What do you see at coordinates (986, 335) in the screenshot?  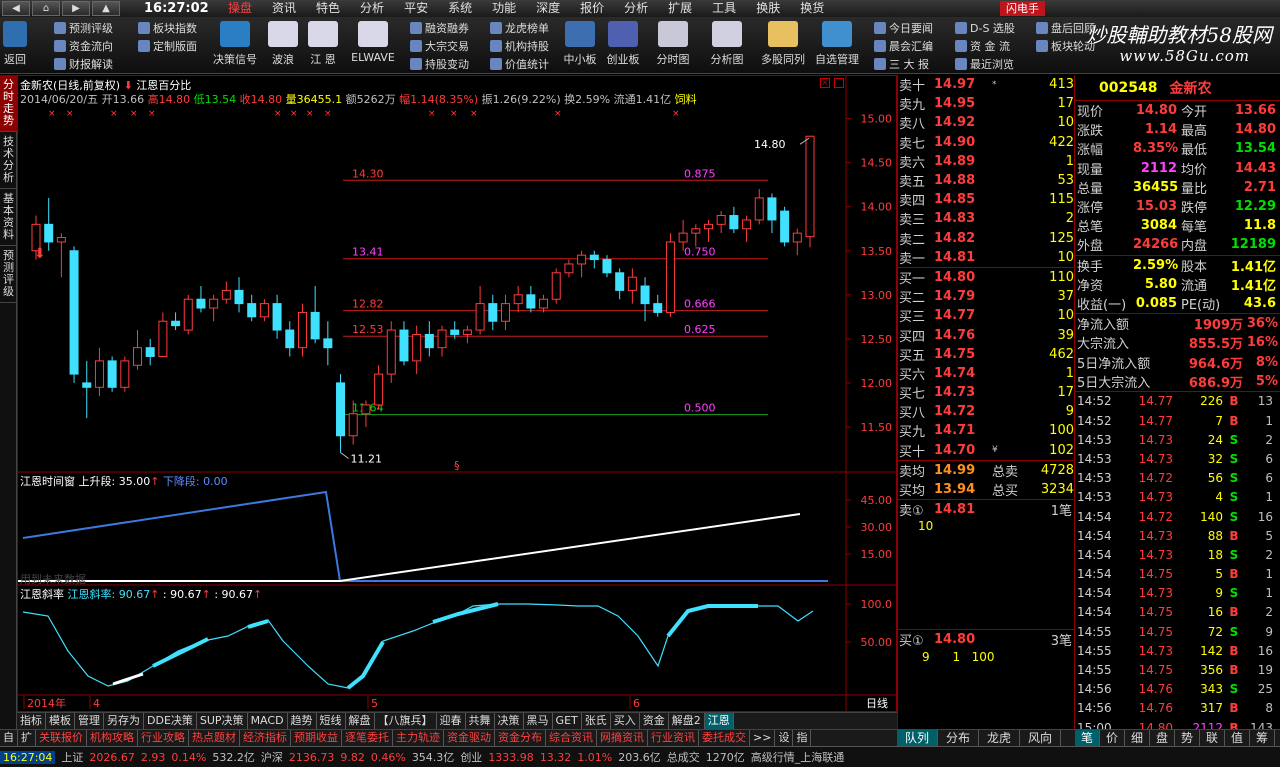 I see `order-row: 买四 14.76 39` at bounding box center [986, 335].